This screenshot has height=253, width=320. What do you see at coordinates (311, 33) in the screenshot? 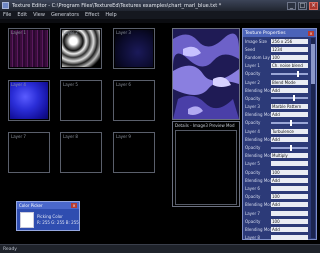
I see `properties-close-button: ×` at bounding box center [311, 33].